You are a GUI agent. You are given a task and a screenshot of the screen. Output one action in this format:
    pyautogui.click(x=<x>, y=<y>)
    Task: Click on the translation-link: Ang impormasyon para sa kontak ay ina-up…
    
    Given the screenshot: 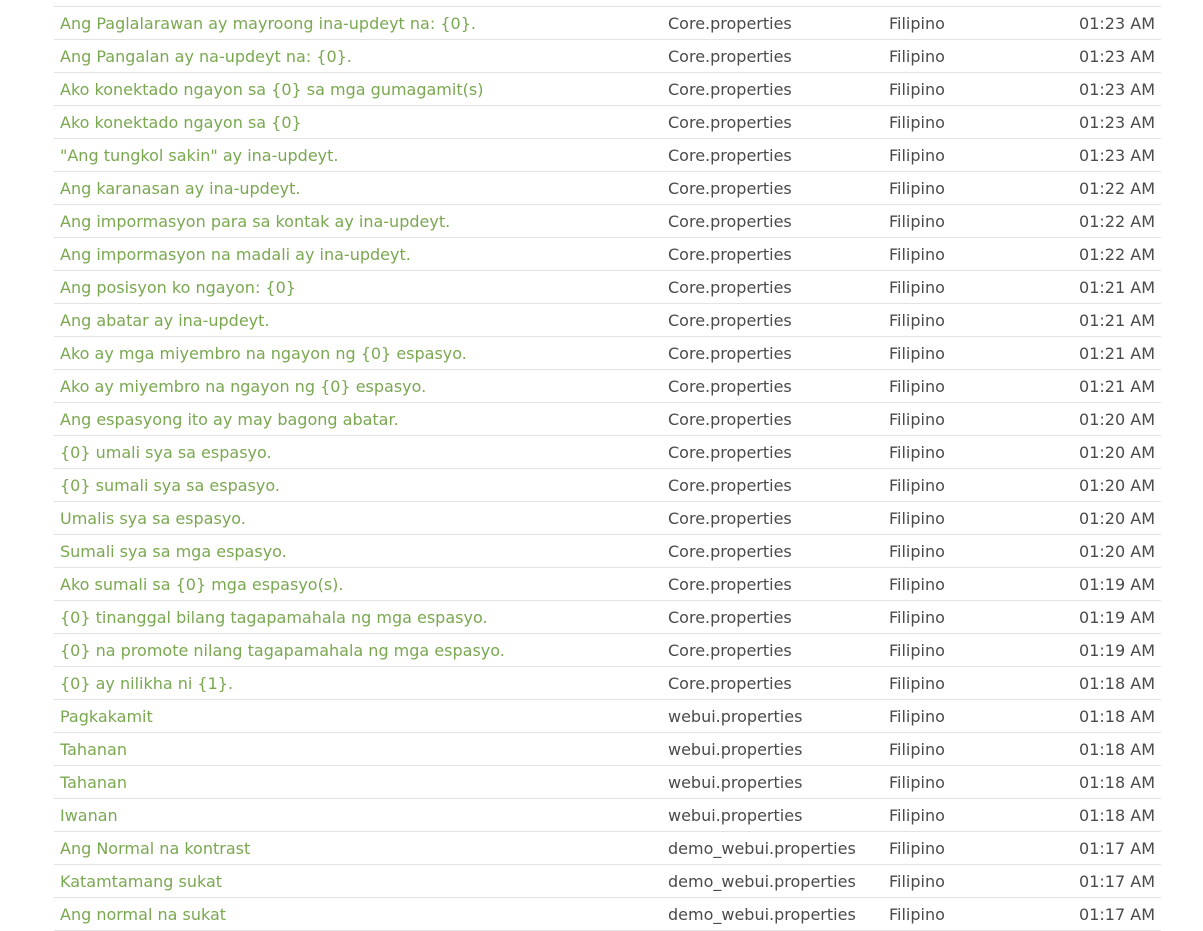 What is the action you would take?
    pyautogui.click(x=361, y=221)
    